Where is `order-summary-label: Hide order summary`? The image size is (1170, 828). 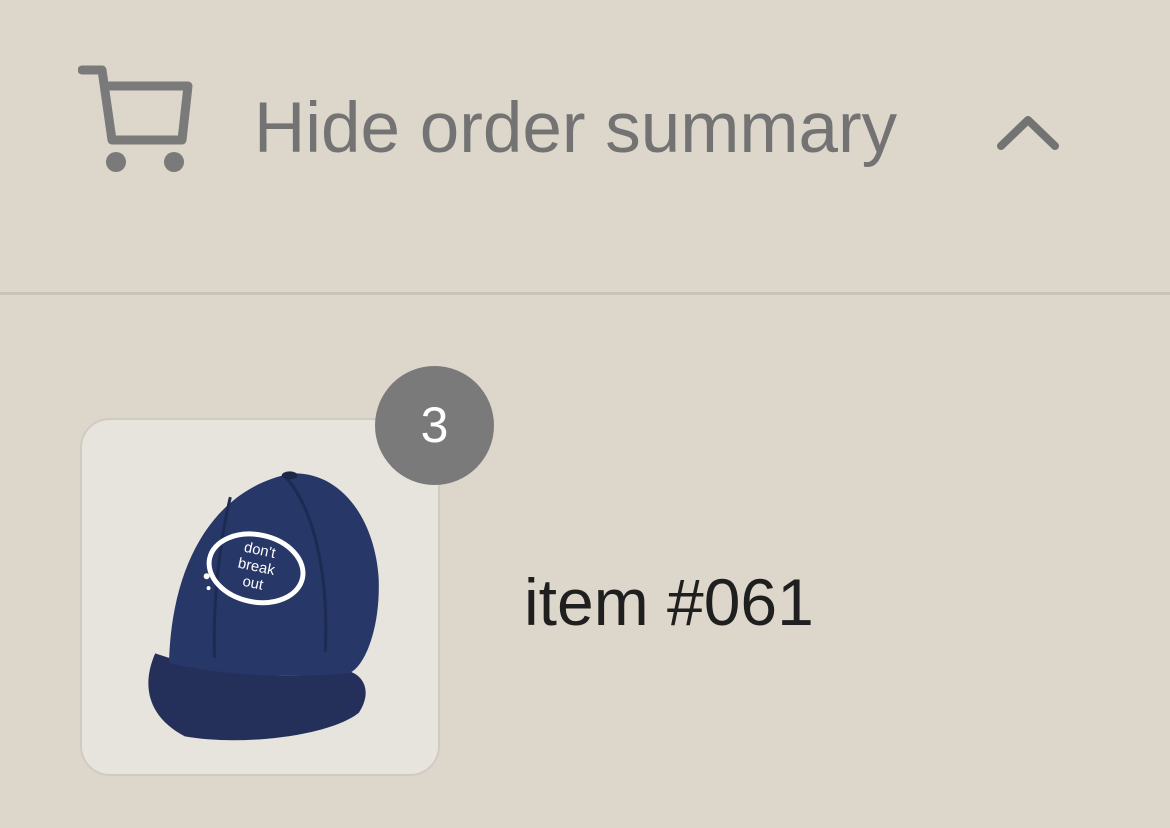 order-summary-label: Hide order summary is located at coordinates (576, 128).